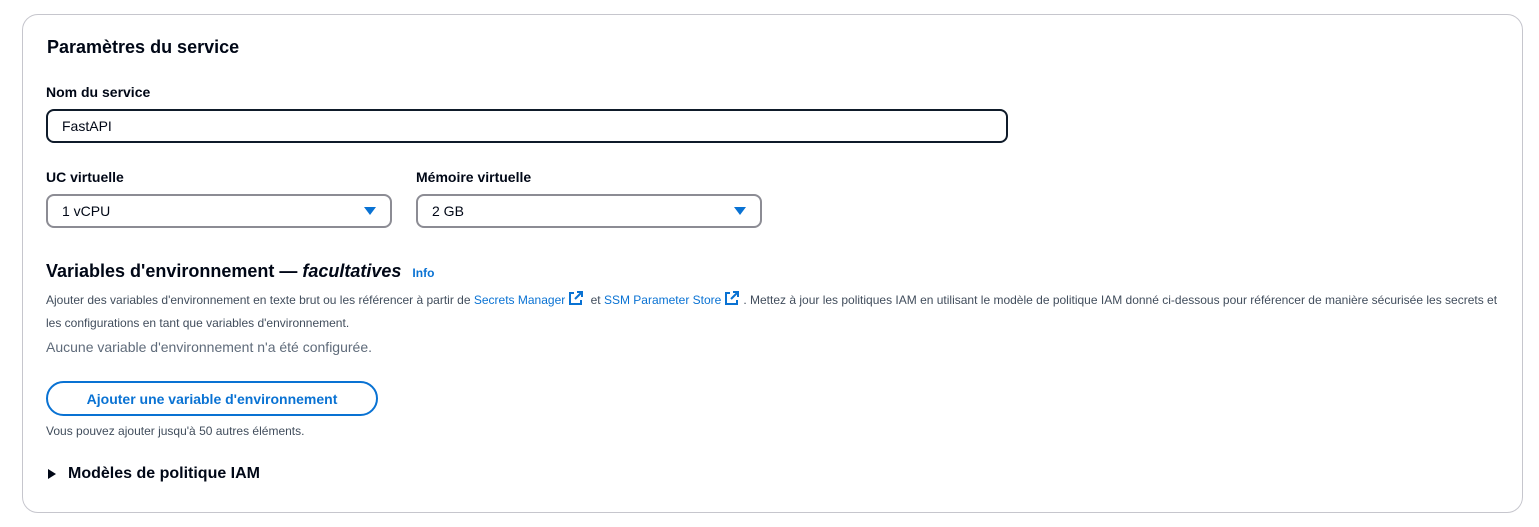 This screenshot has height=527, width=1539. Describe the element at coordinates (212, 398) in the screenshot. I see `add-env-var-button: Ajouter une variable d'environnement` at that location.